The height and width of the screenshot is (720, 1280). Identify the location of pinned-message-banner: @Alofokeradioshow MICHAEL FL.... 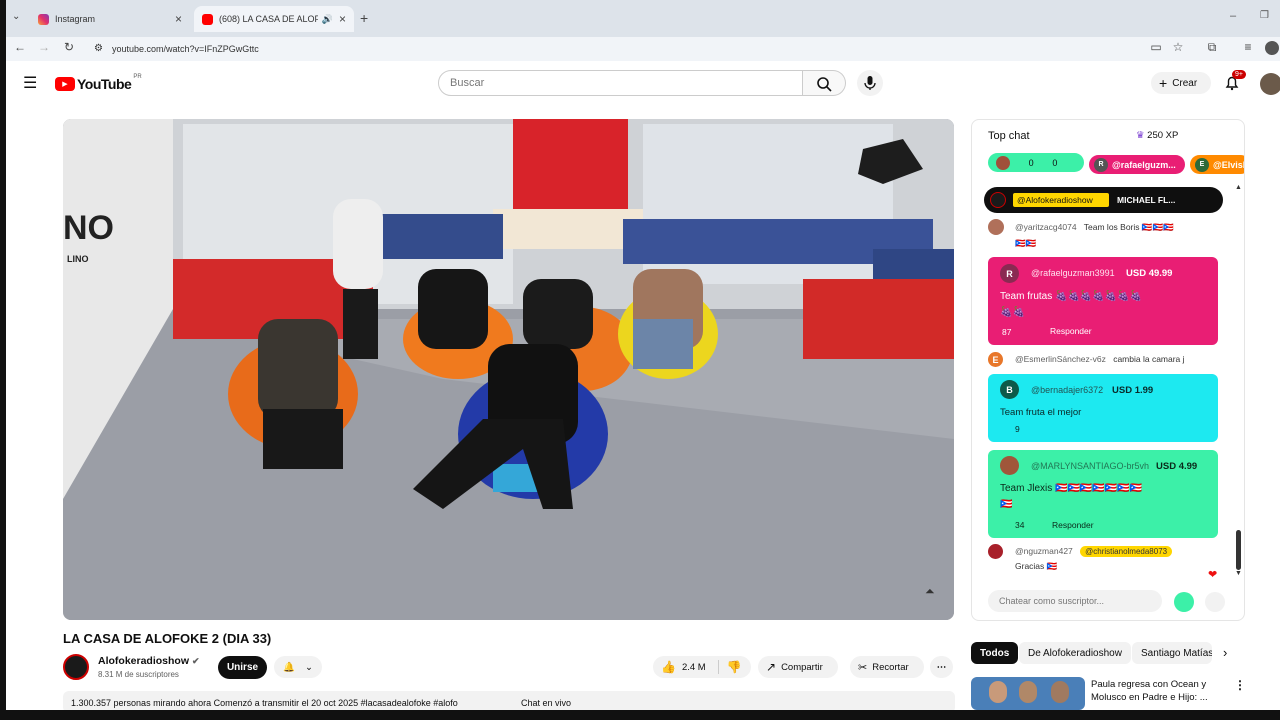
(1103, 200).